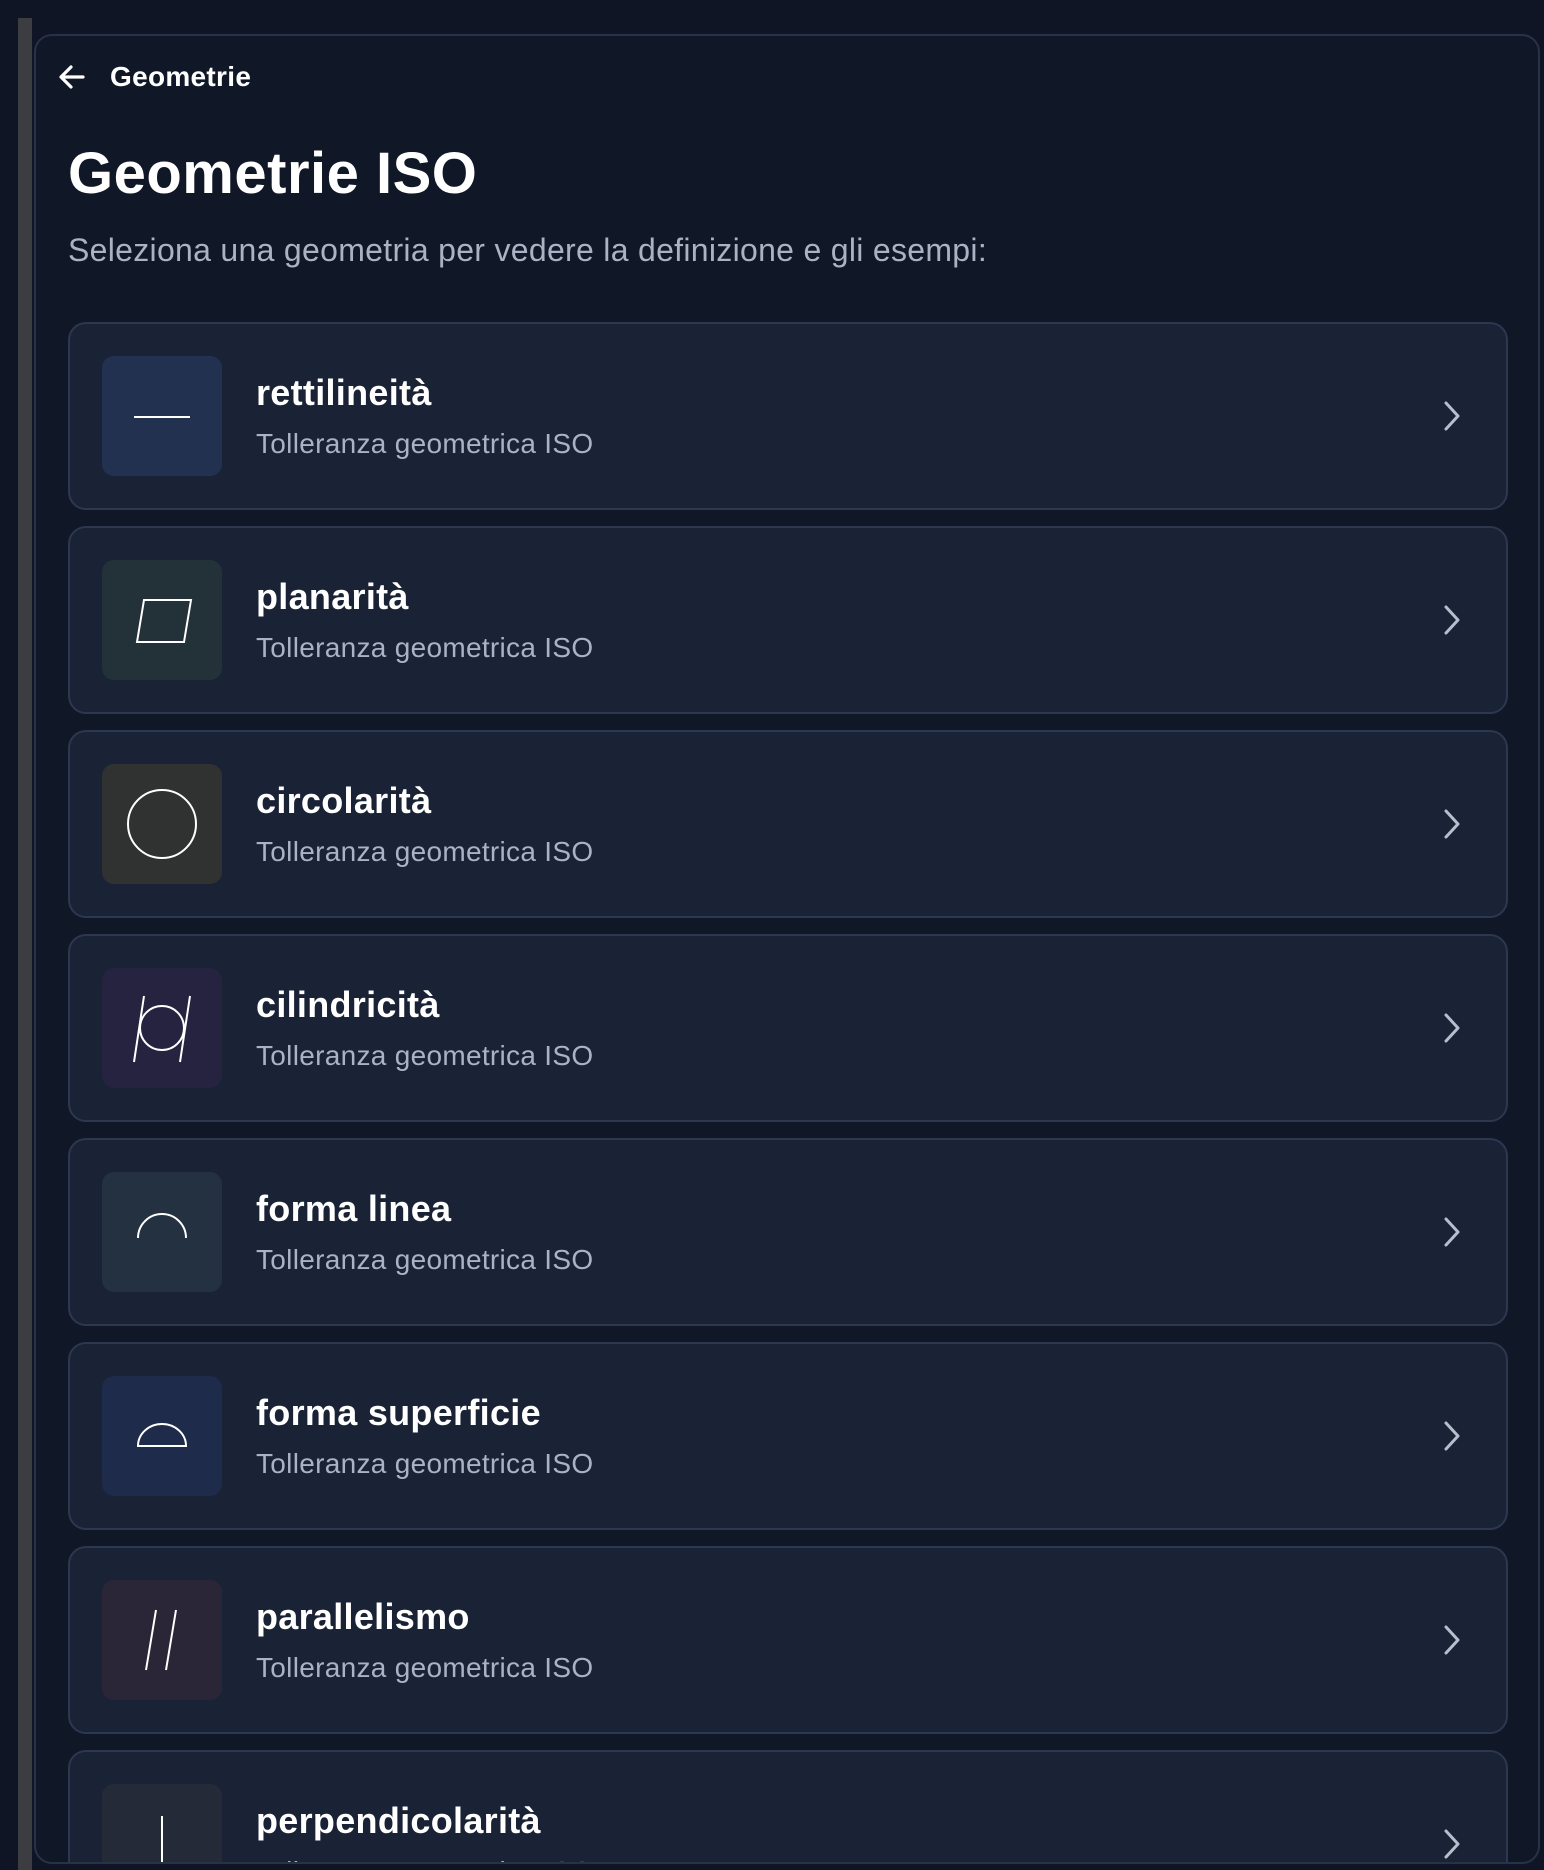 The height and width of the screenshot is (1870, 1544). Describe the element at coordinates (398, 1412) in the screenshot. I see `item-title: forma superficie` at that location.